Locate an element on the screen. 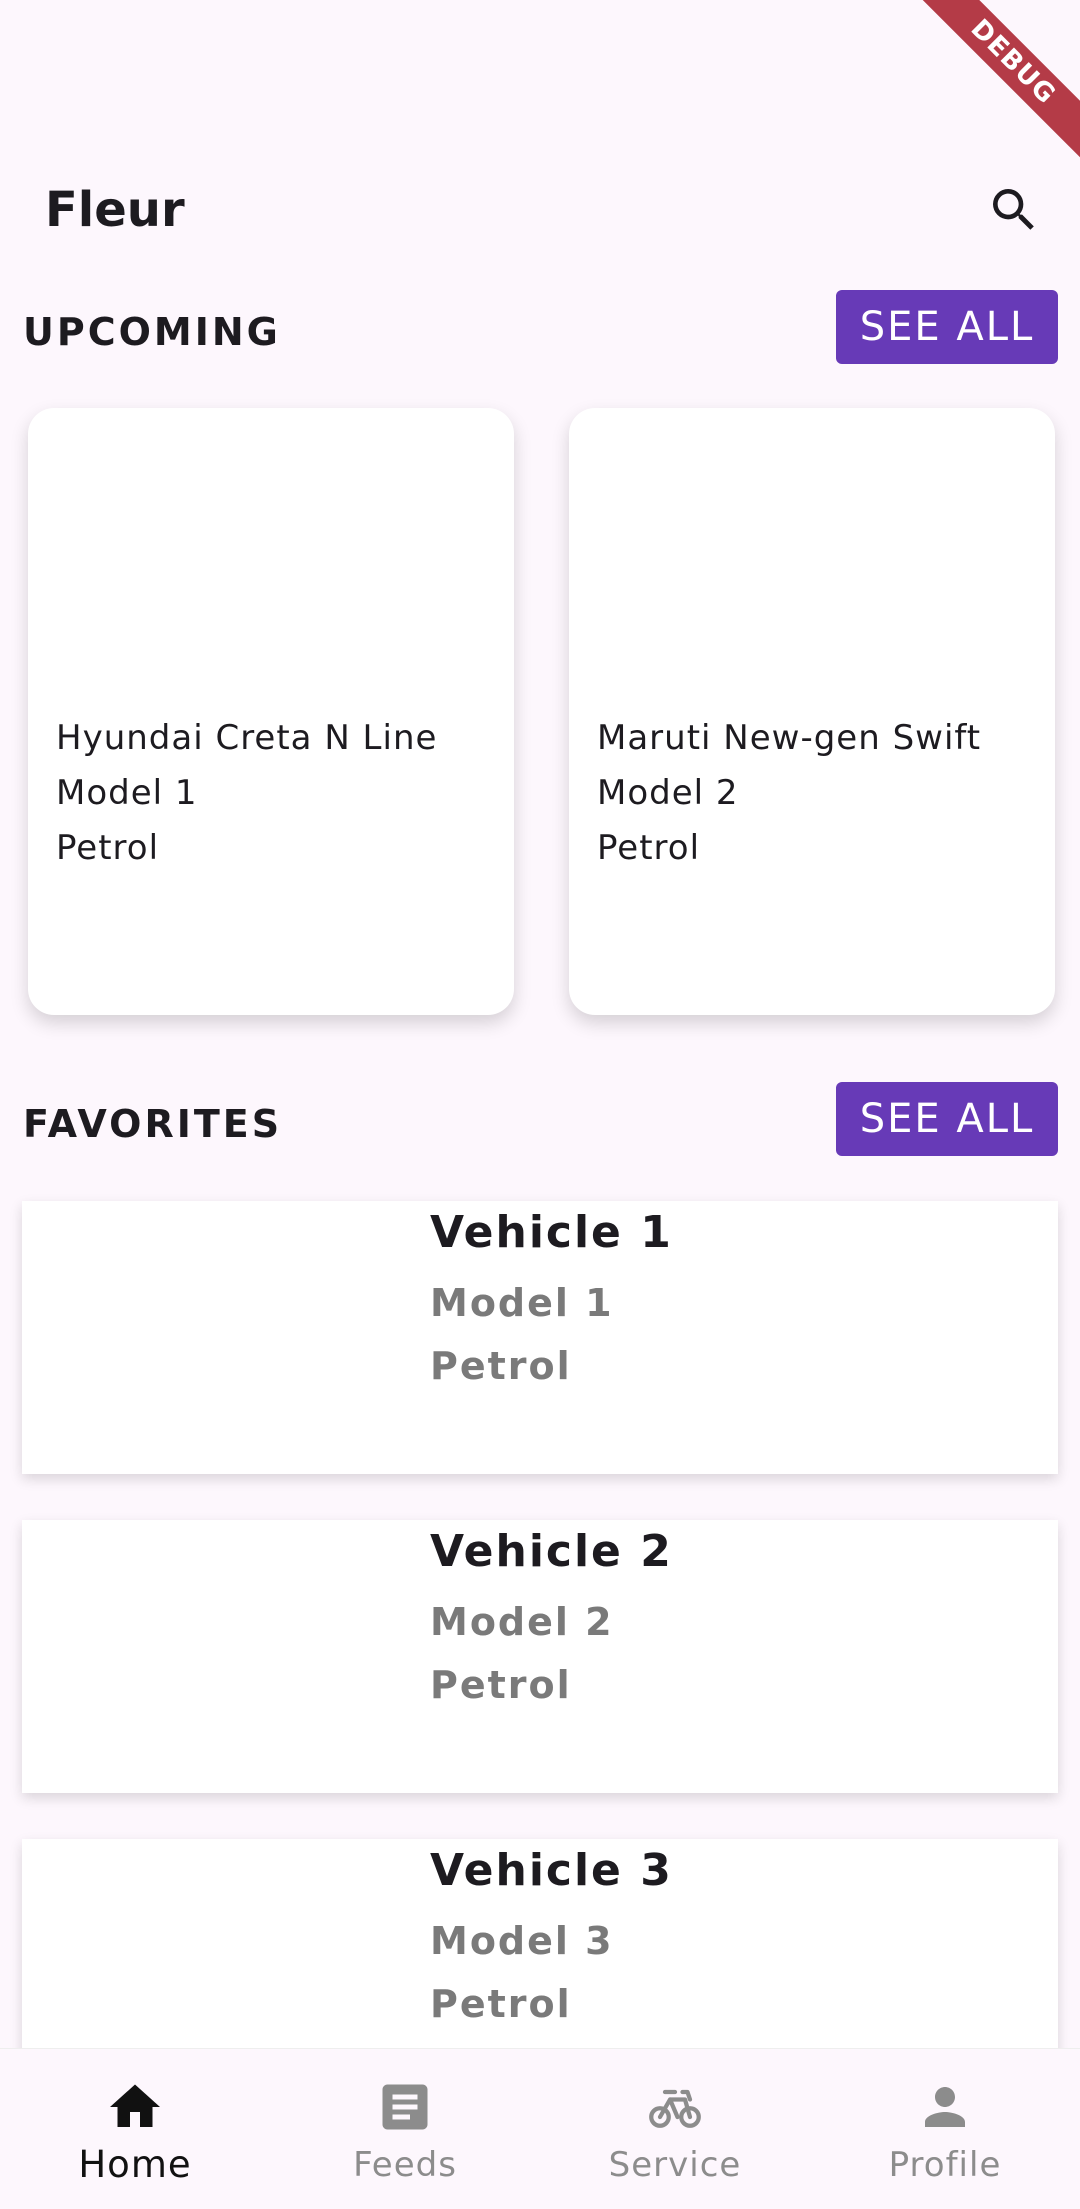 Image resolution: width=1080 pixels, height=2209 pixels. debug-banner: DEBUG is located at coordinates (990, 90).